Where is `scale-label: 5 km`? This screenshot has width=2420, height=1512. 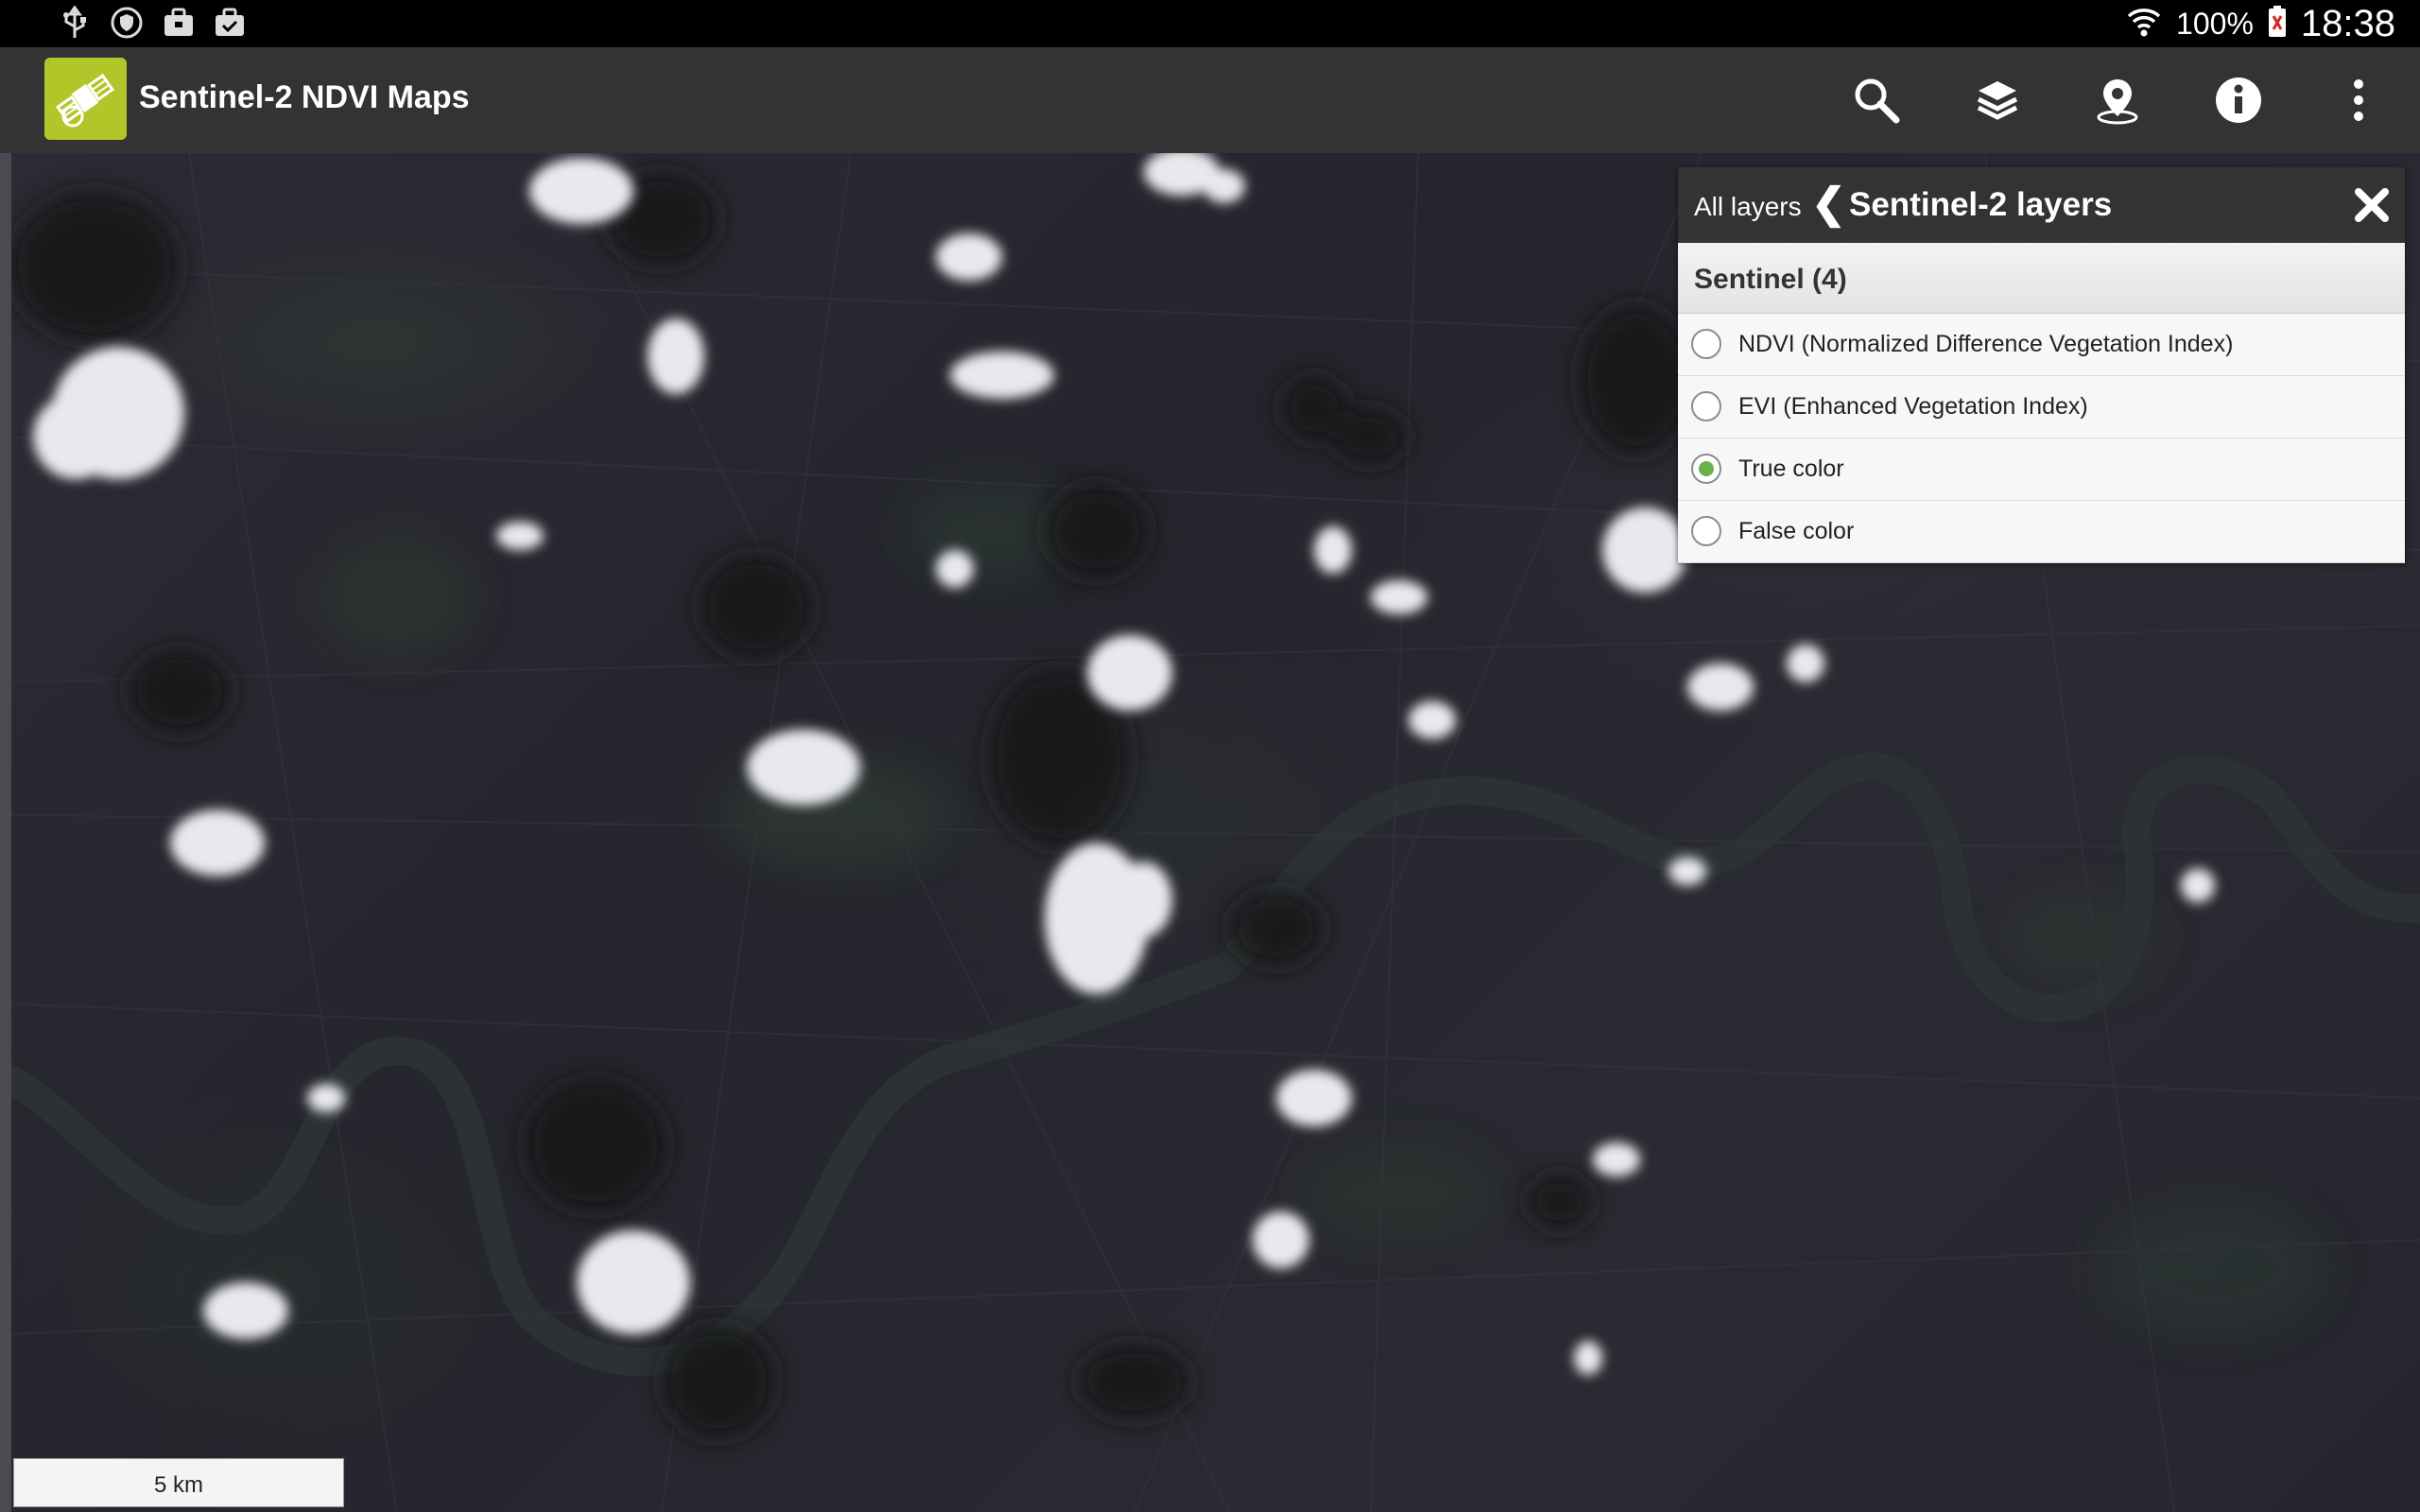 scale-label: 5 km is located at coordinates (178, 1485).